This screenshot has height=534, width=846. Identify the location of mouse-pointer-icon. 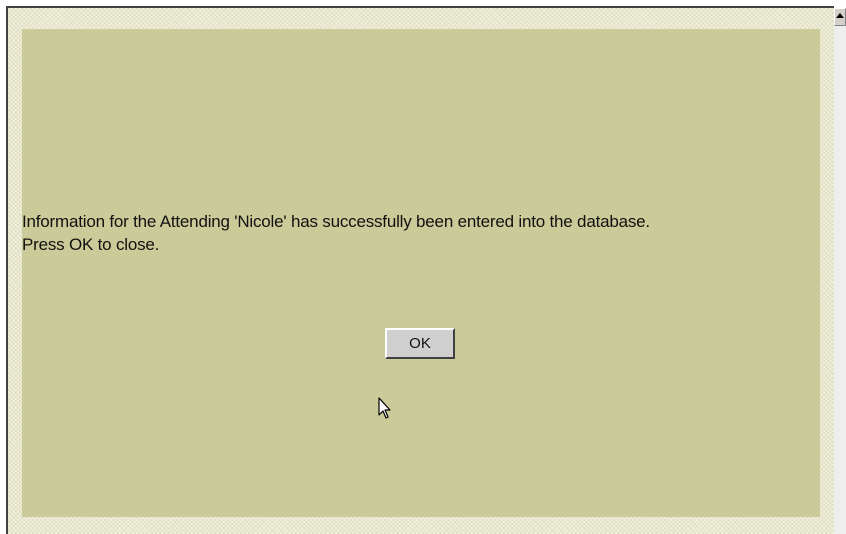
(384, 408).